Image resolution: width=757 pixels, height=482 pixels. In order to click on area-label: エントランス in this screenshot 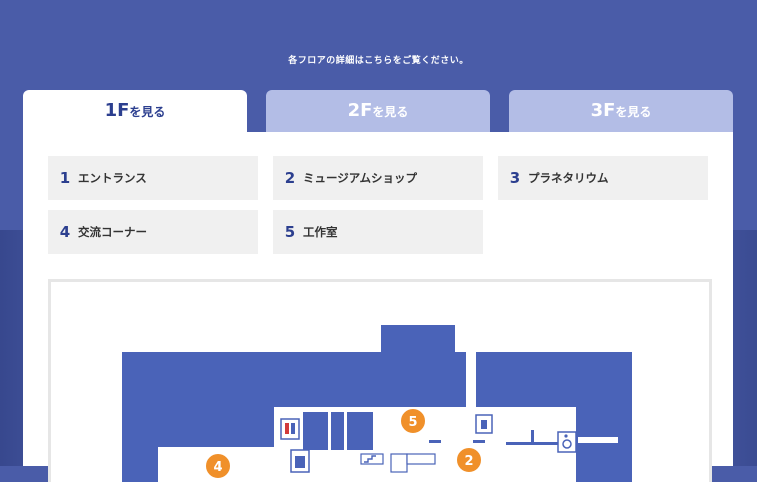, I will do `click(112, 178)`.